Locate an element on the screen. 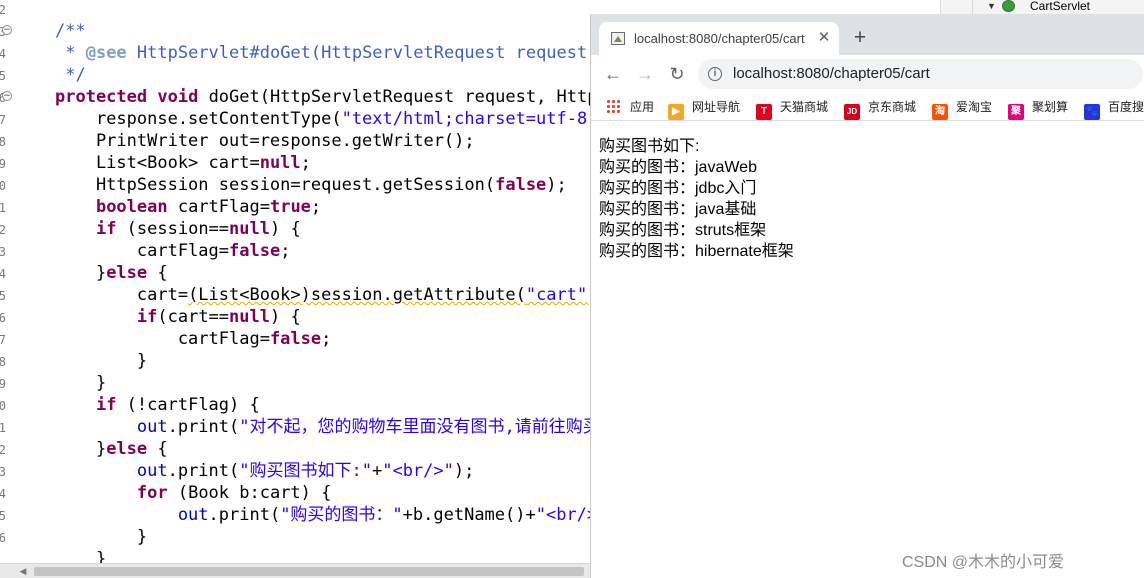  scrollbar-thumb is located at coordinates (309, 571).